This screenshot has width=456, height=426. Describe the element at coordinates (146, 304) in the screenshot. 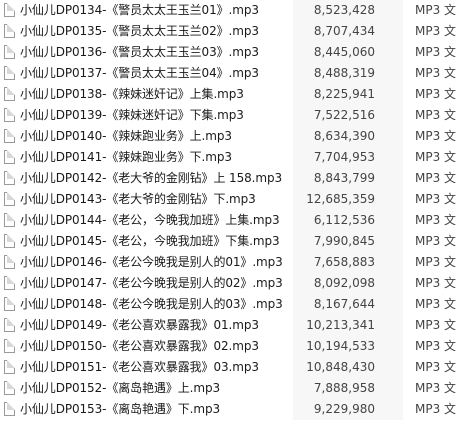

I see `file-name-cell: 小仙儿DP0148-《老公今晚我是别人的03》.mp3` at that location.